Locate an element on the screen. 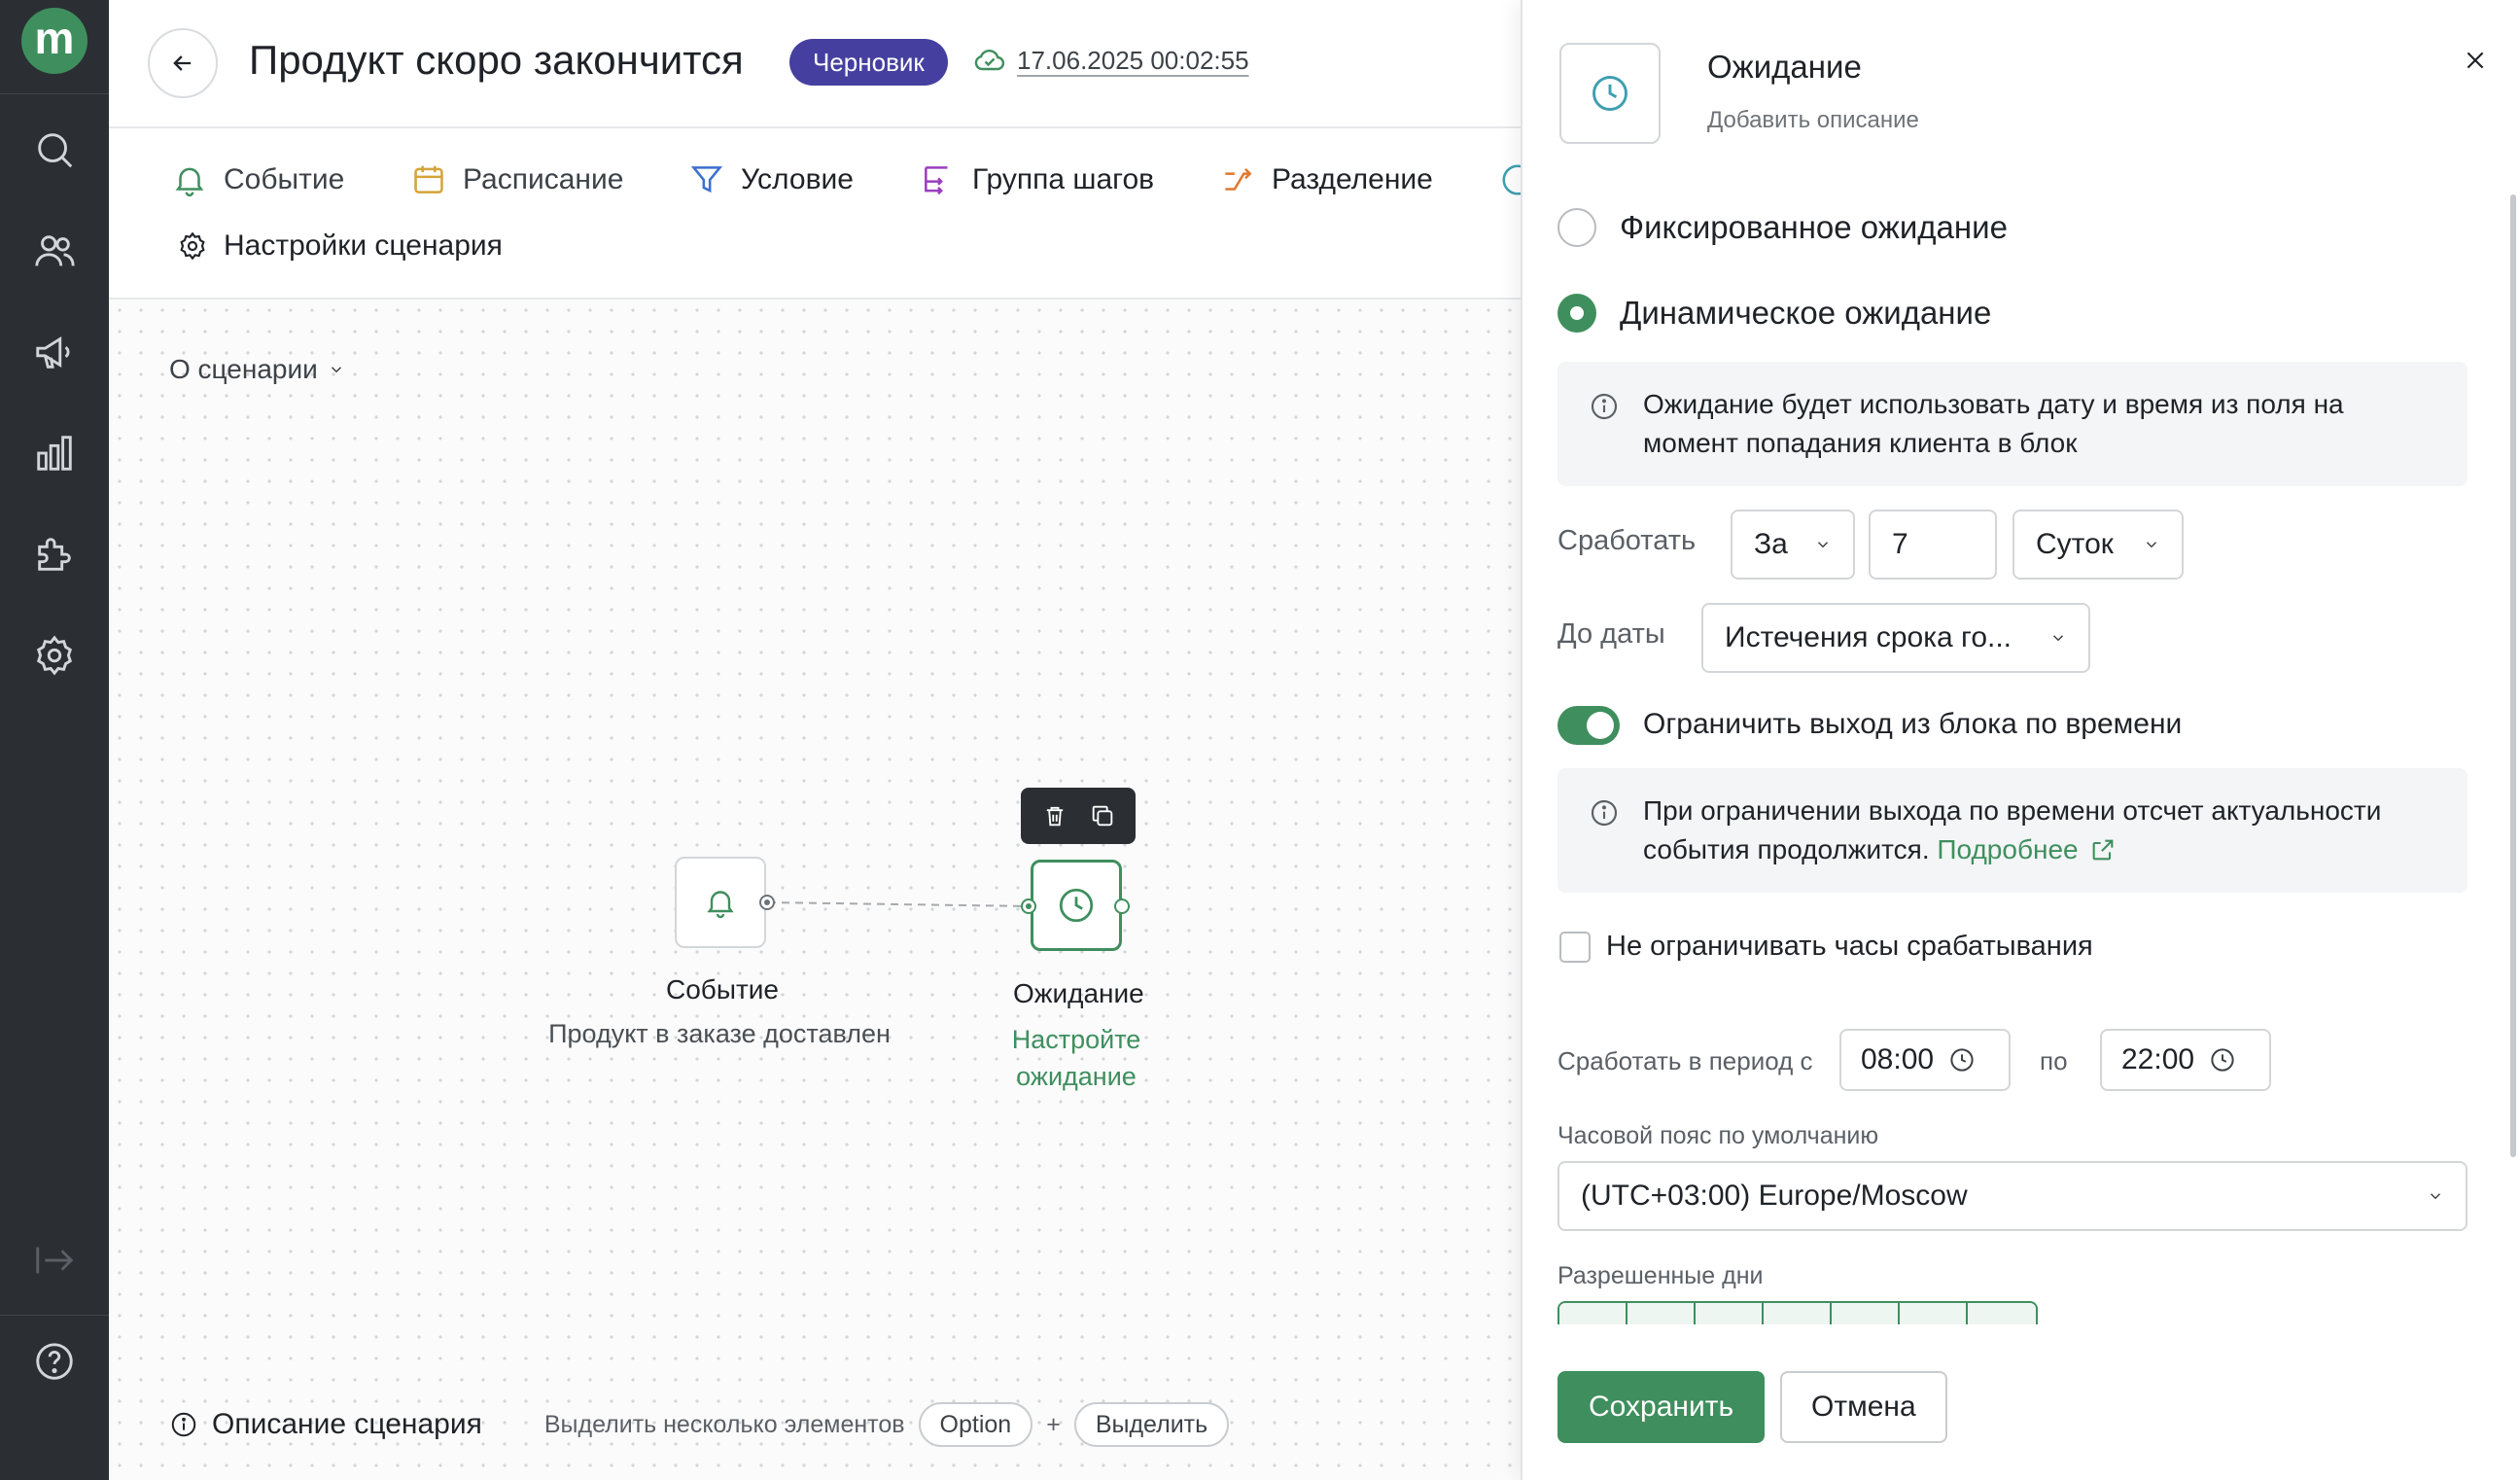  help-icon is located at coordinates (54, 1362).